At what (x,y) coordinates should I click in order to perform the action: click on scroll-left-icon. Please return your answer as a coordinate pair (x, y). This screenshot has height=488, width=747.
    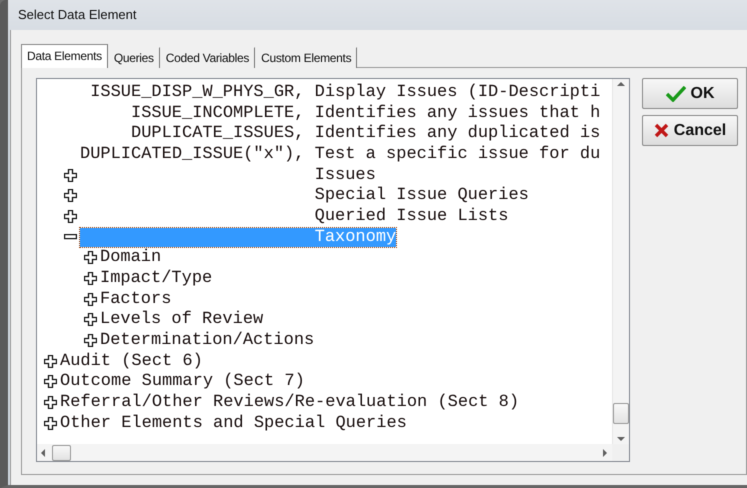
    Looking at the image, I should click on (43, 452).